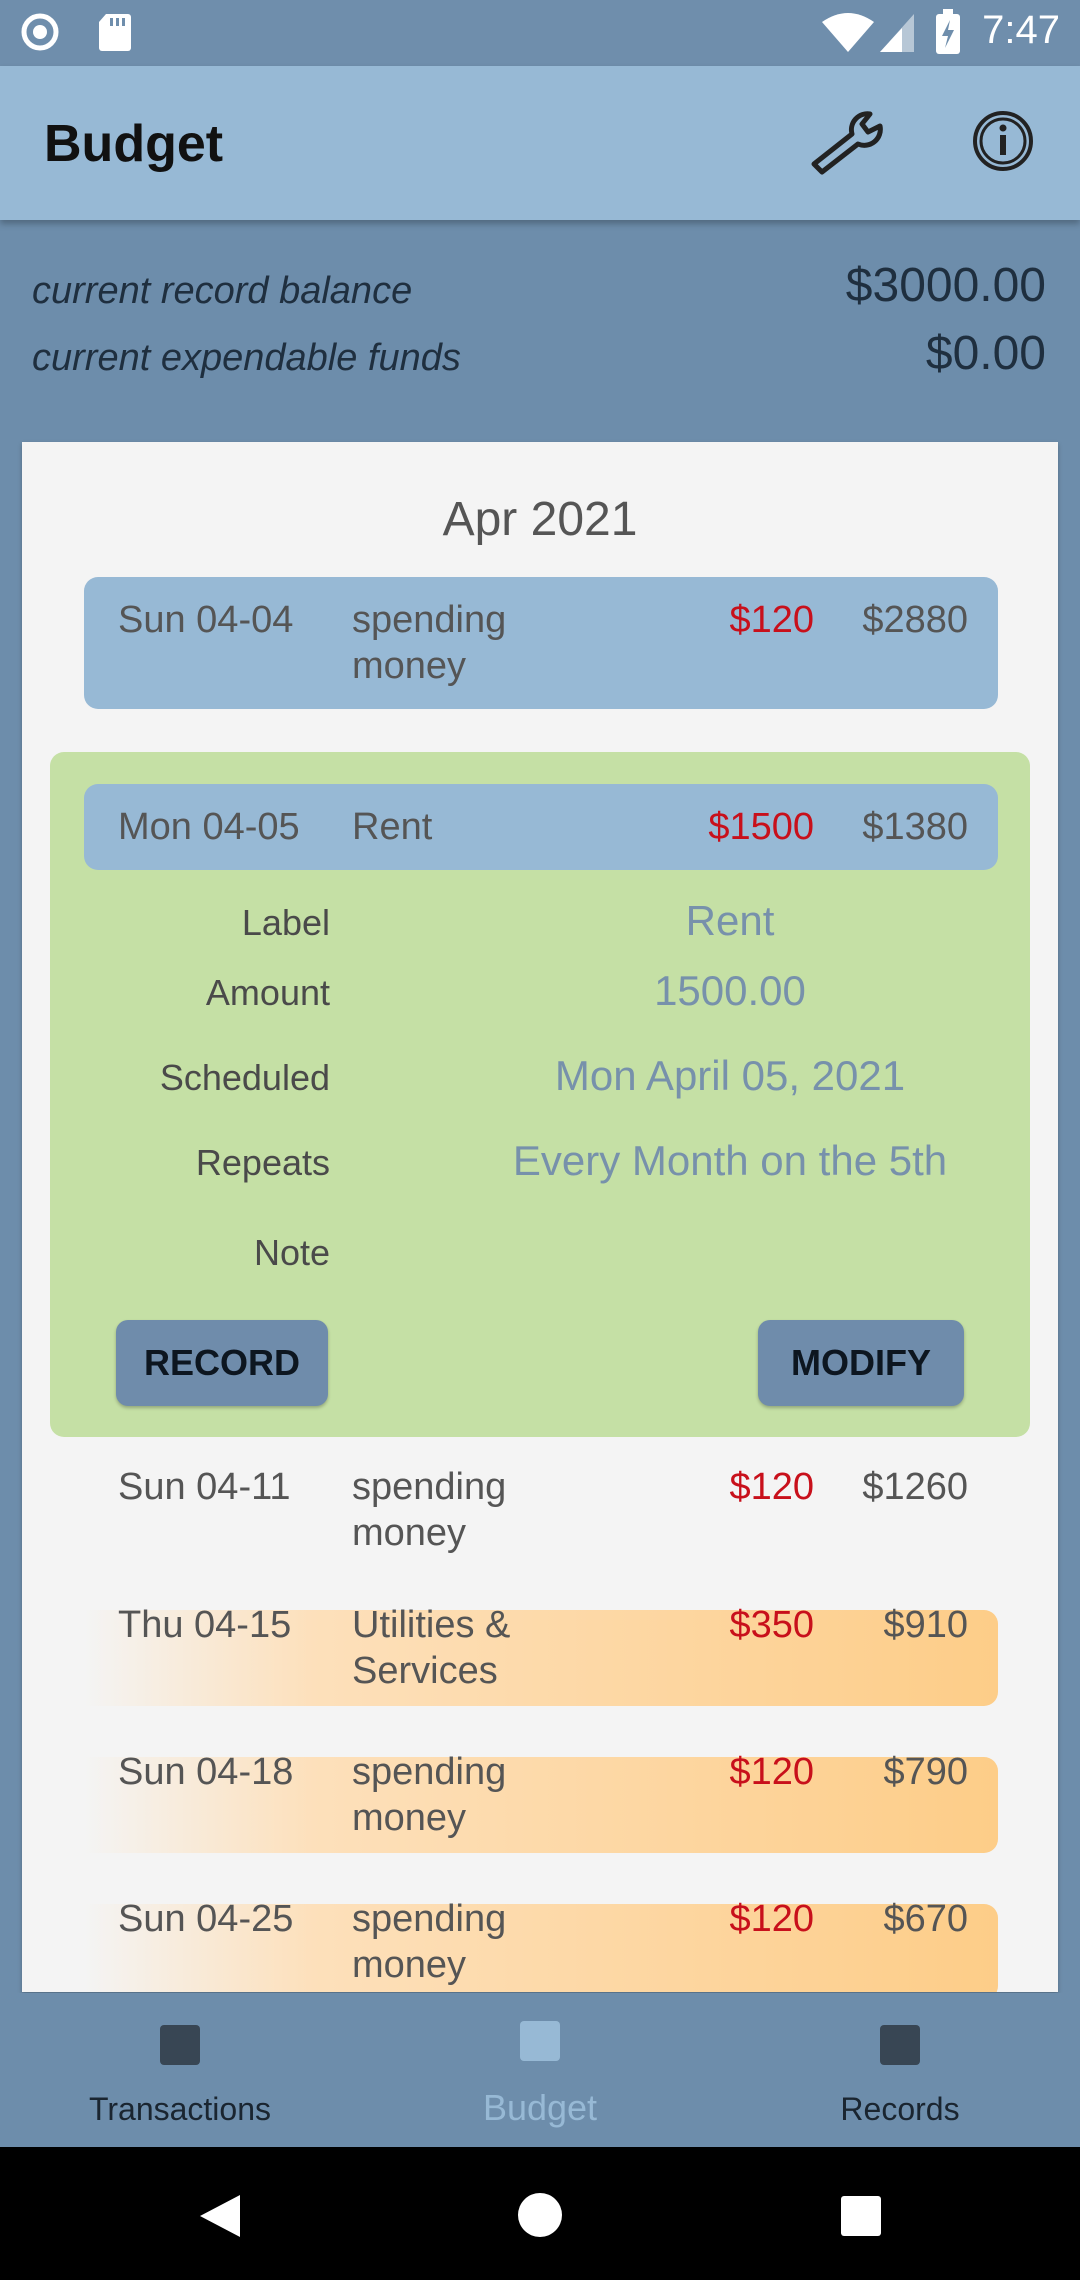  Describe the element at coordinates (1021, 30) in the screenshot. I see `status-time: 7:47` at that location.